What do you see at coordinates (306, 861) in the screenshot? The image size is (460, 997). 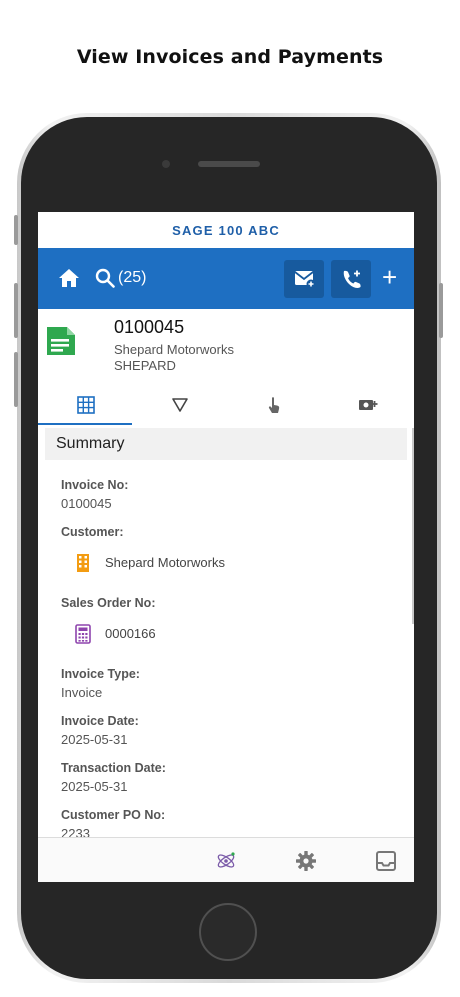 I see `gear-icon` at bounding box center [306, 861].